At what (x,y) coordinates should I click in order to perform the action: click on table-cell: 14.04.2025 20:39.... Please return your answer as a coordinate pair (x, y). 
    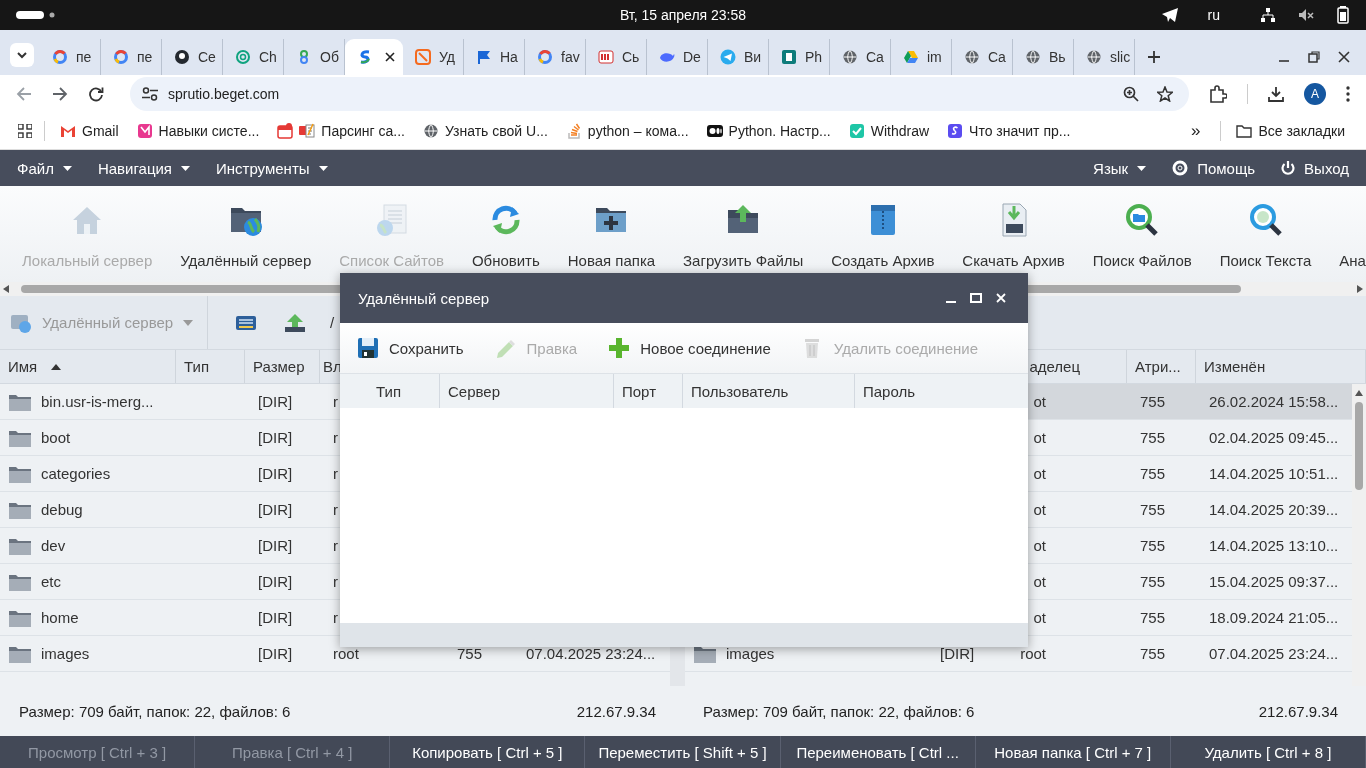
    Looking at the image, I should click on (1274, 509).